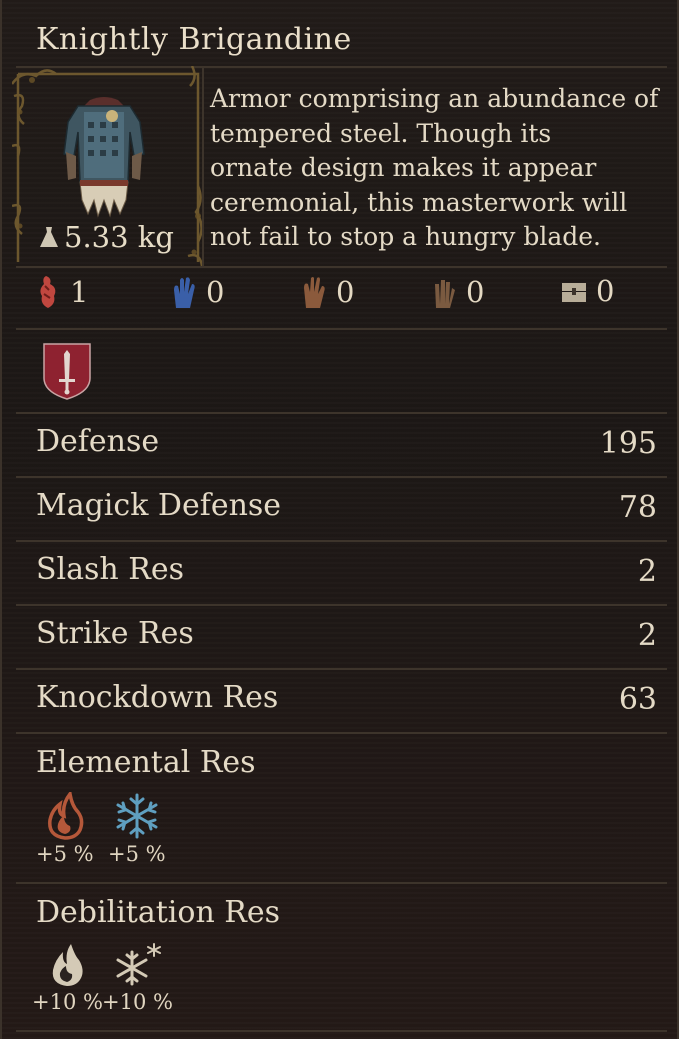 The image size is (679, 1039). Describe the element at coordinates (67, 371) in the screenshot. I see `sword-shield-icon` at that location.